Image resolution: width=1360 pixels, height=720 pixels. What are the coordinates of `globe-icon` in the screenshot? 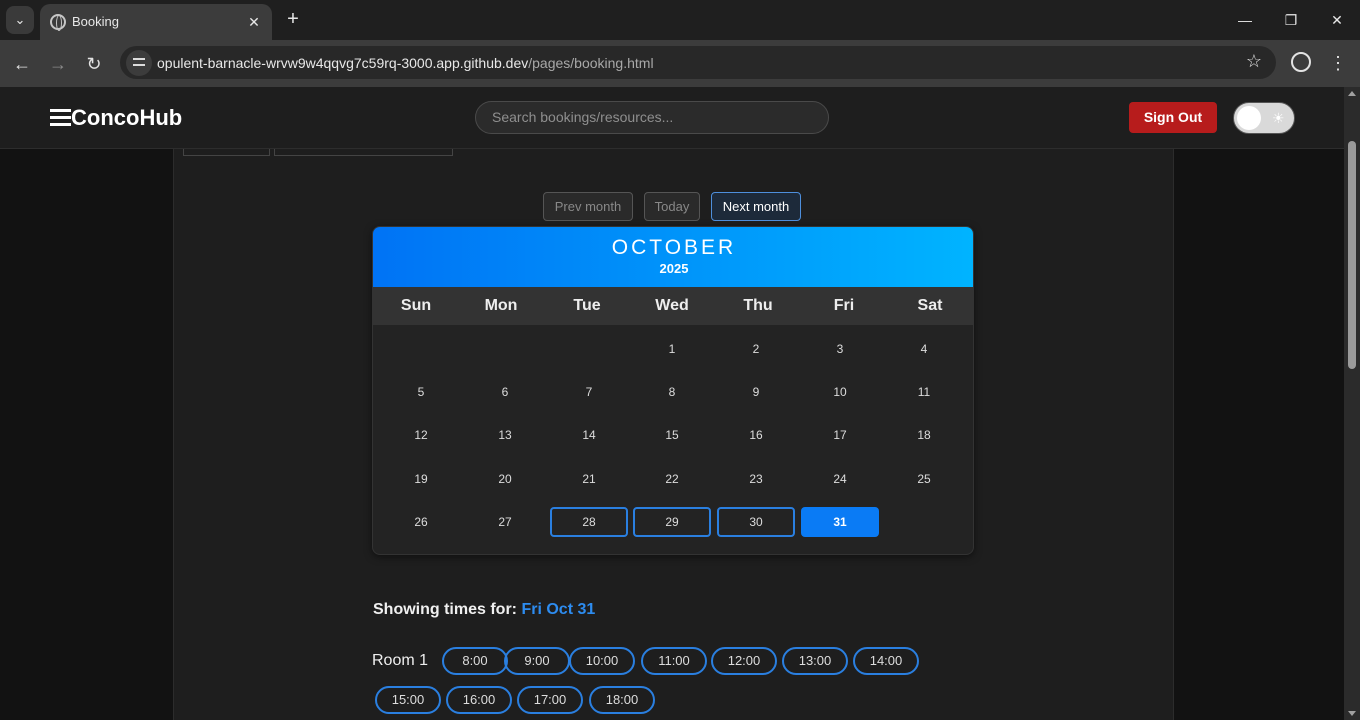 It's located at (58, 22).